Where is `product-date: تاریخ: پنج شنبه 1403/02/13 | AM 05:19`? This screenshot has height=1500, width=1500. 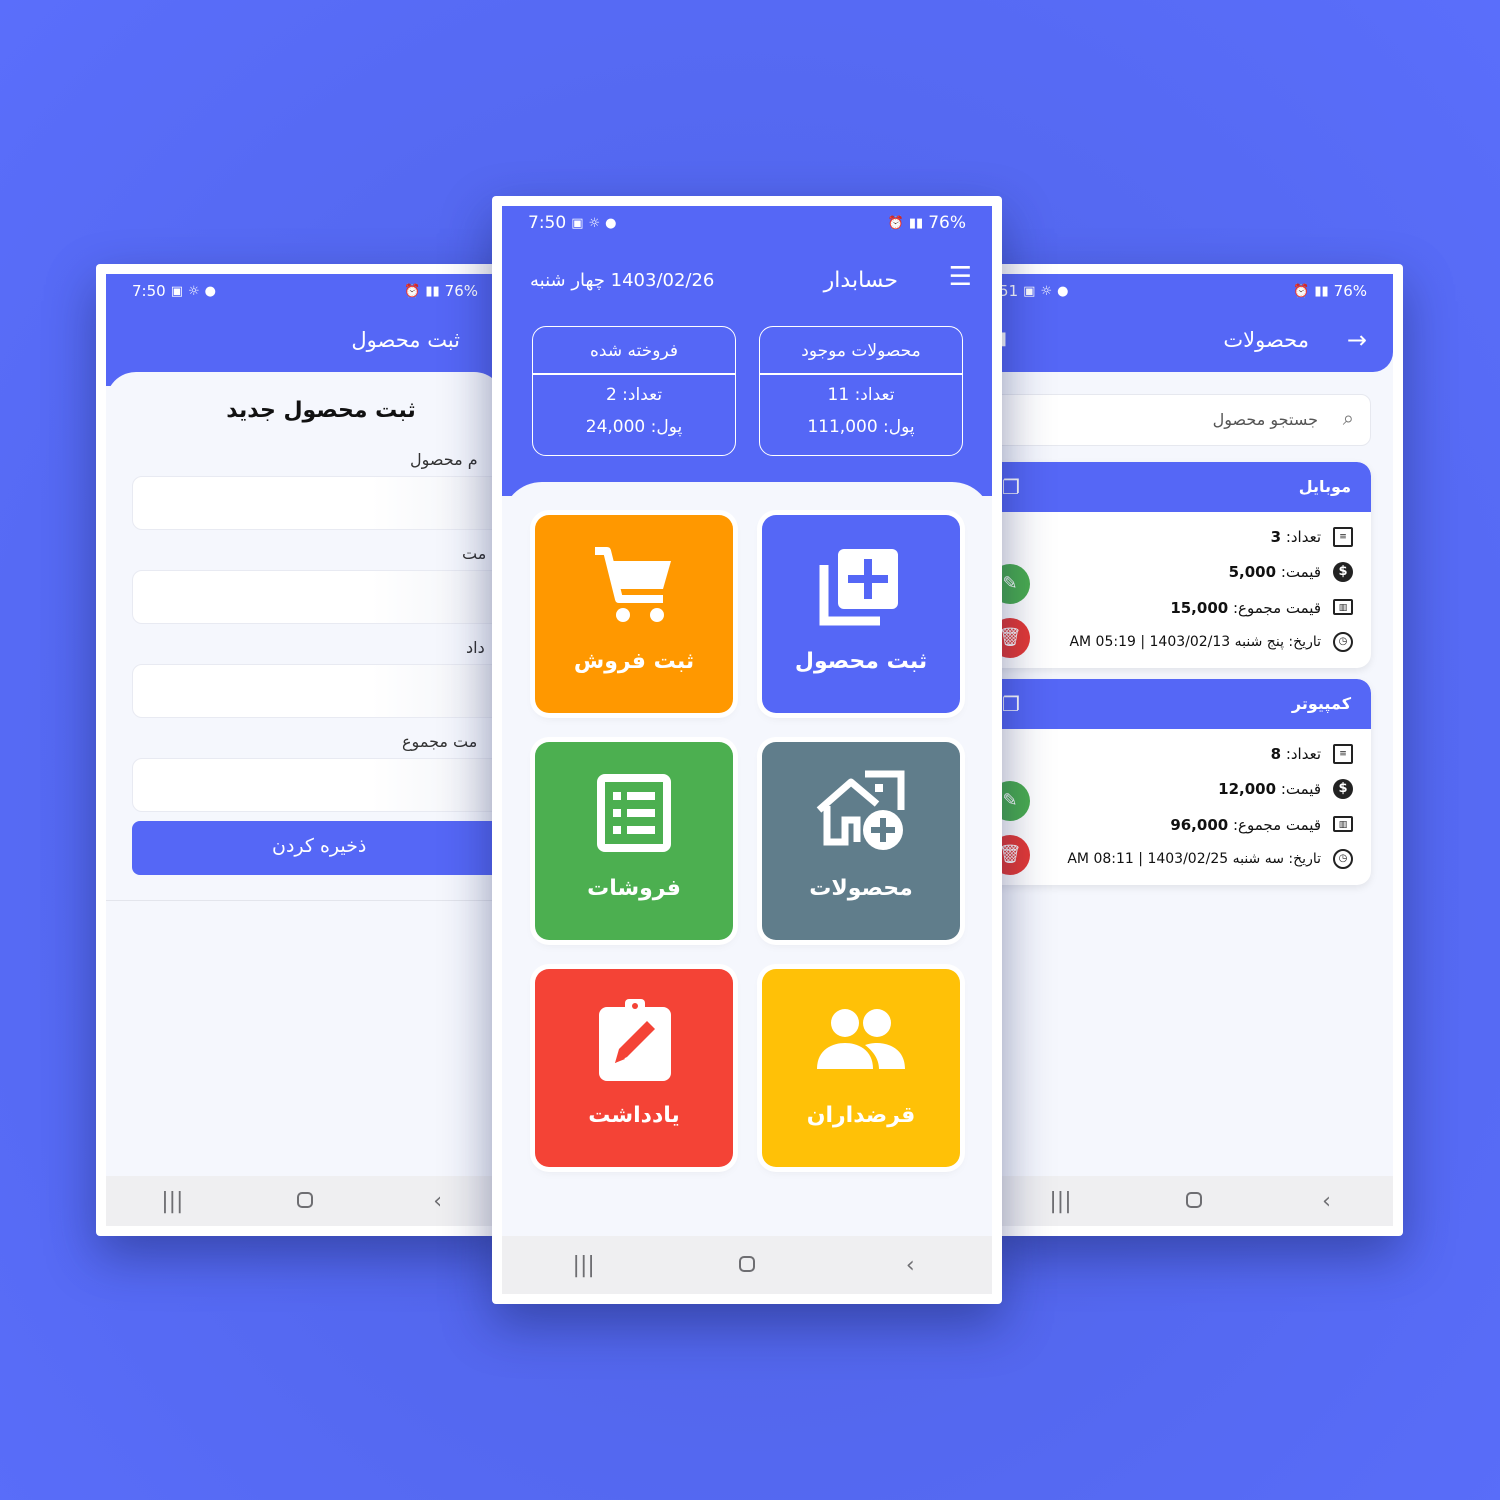 product-date: تاریخ: پنج شنبه 1403/02/13 | AM 05:19 is located at coordinates (1195, 642).